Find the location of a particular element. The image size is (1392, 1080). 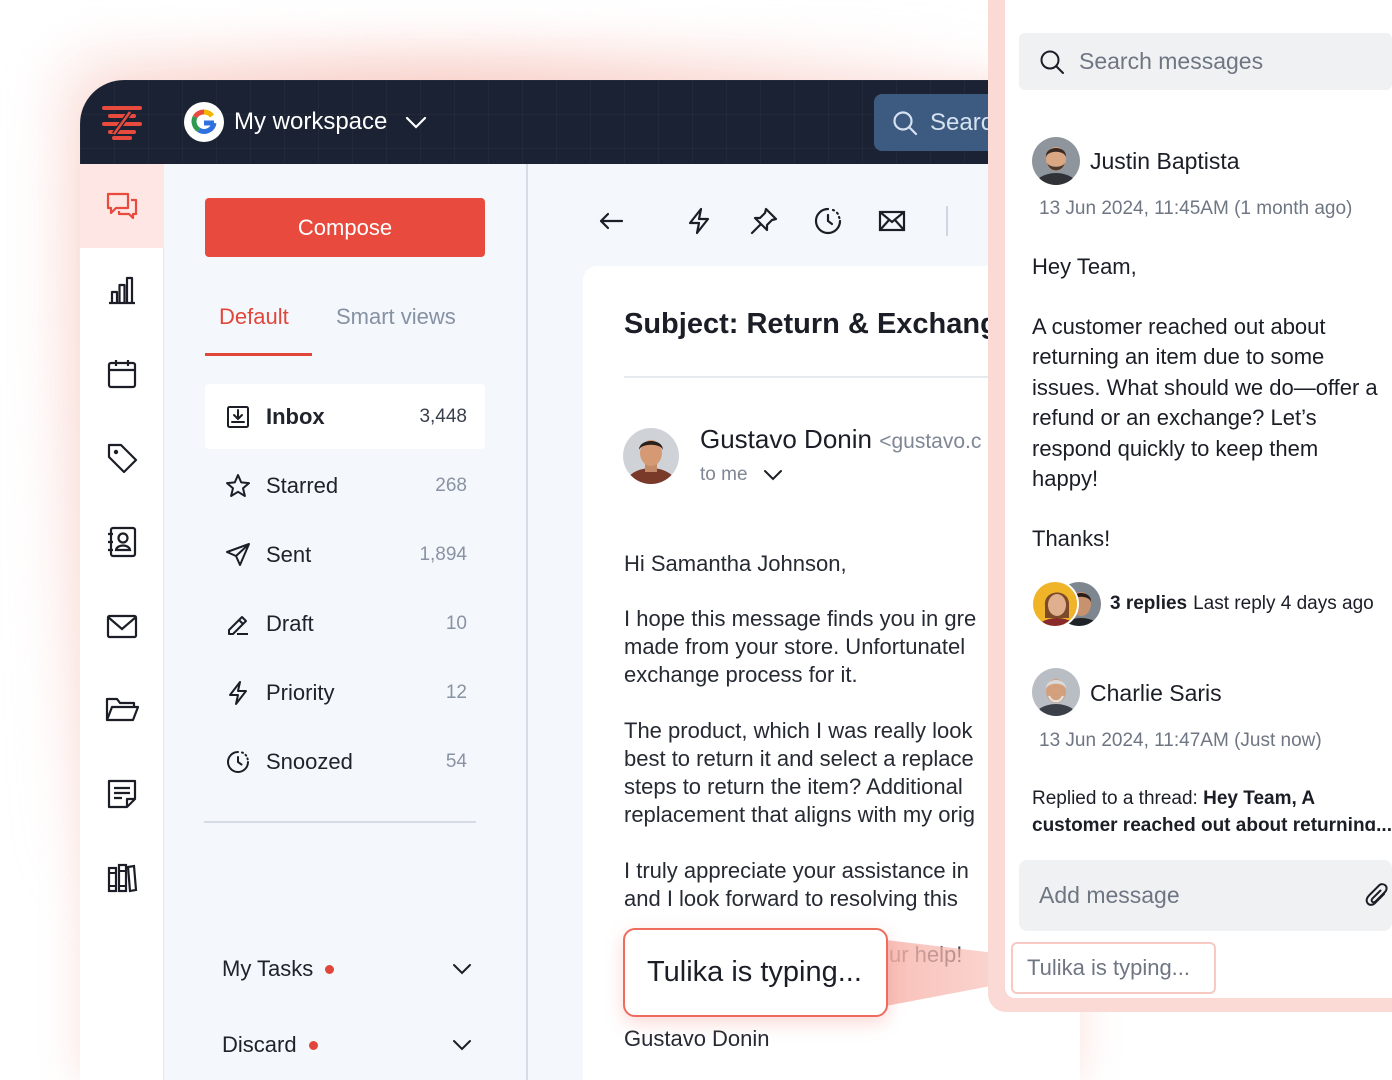

tab-default: Default is located at coordinates (254, 317).